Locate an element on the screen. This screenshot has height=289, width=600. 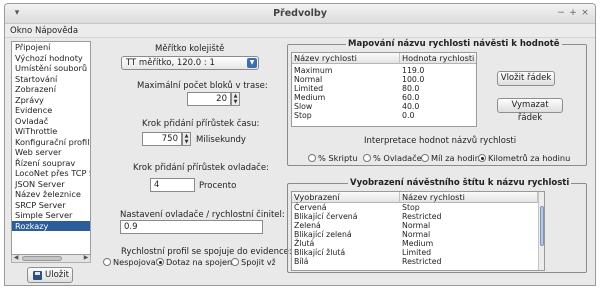
sidebar-item-loconet-tcp: LocoNet přes TCP Se is located at coordinates (51, 173).